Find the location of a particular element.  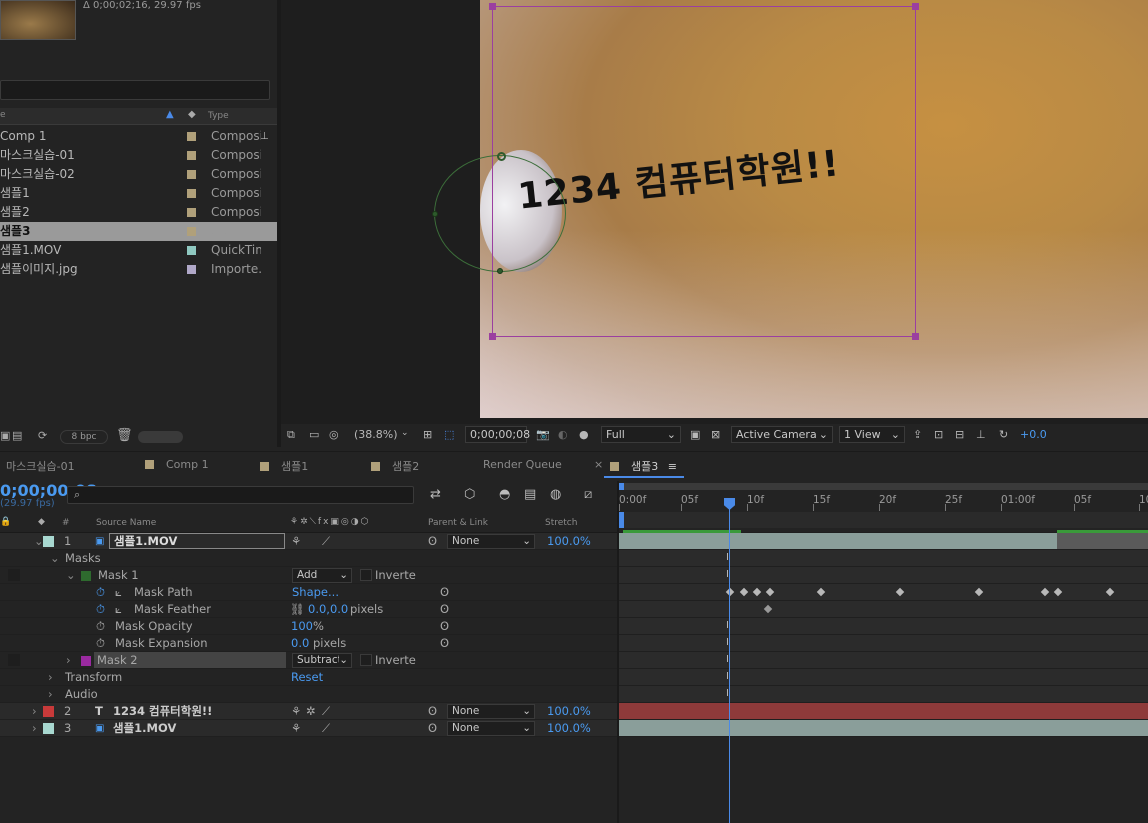

tab-render-queue: Render Queue is located at coordinates (522, 464).